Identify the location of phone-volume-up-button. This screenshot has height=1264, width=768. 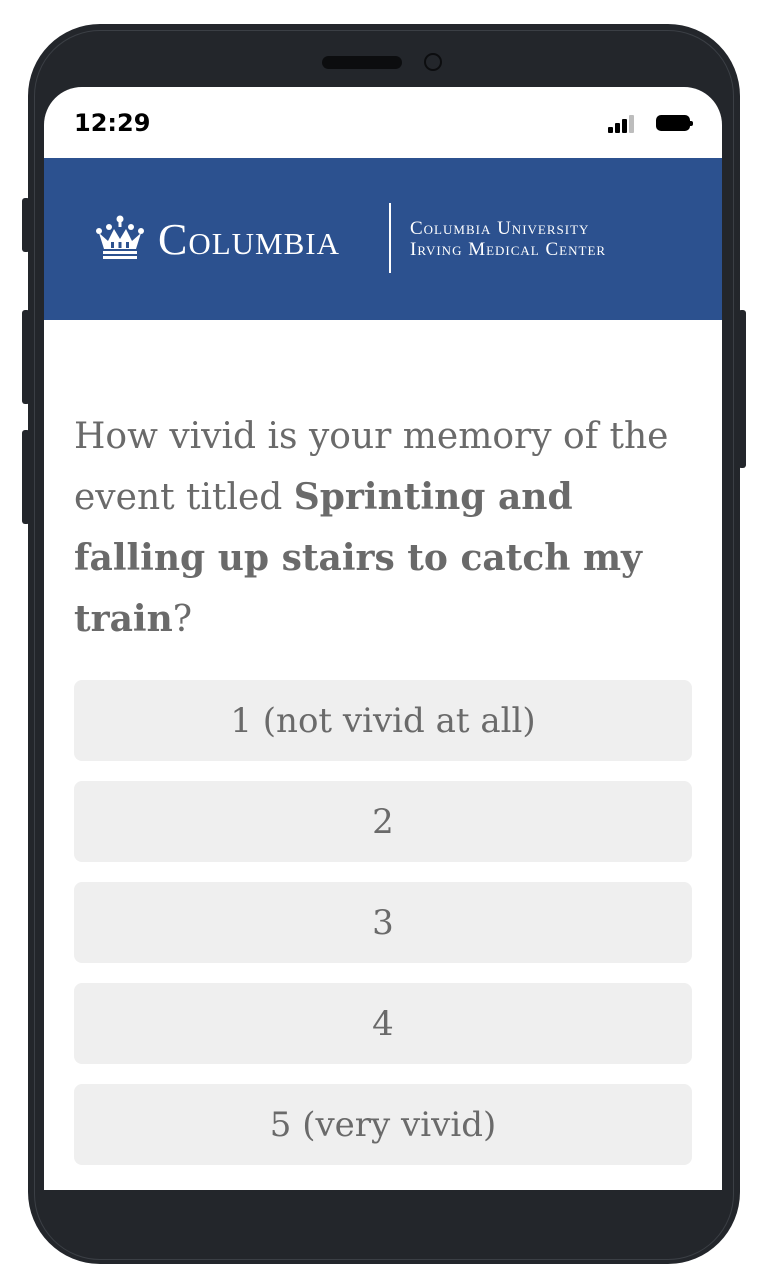
(26, 357).